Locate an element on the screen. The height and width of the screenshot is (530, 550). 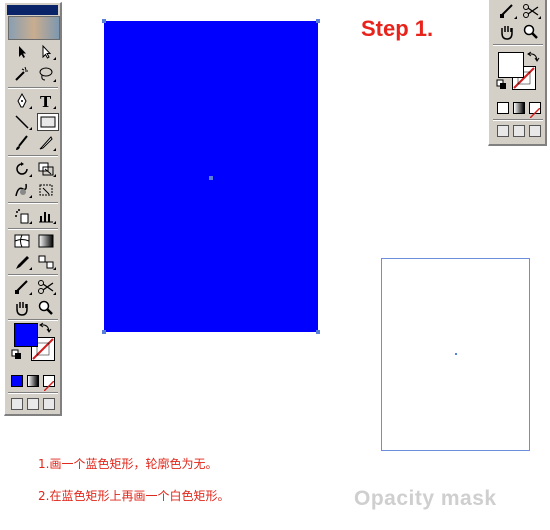
tools-panel-titlebar is located at coordinates (32, 10).